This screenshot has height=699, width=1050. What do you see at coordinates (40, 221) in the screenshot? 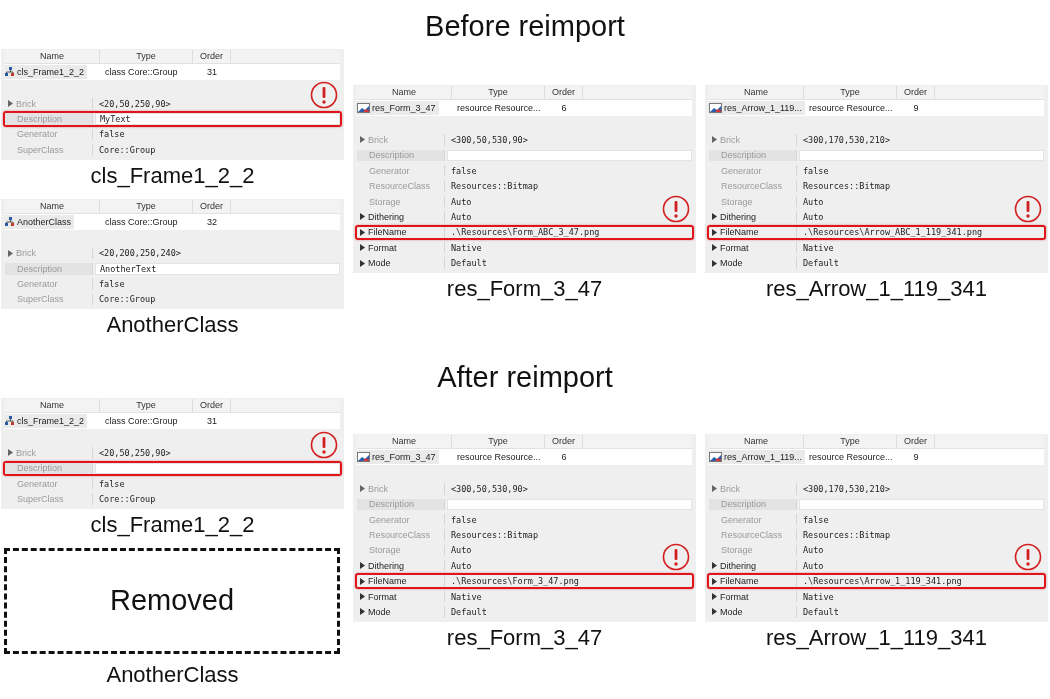
I see `list-item: AnotherClass` at bounding box center [40, 221].